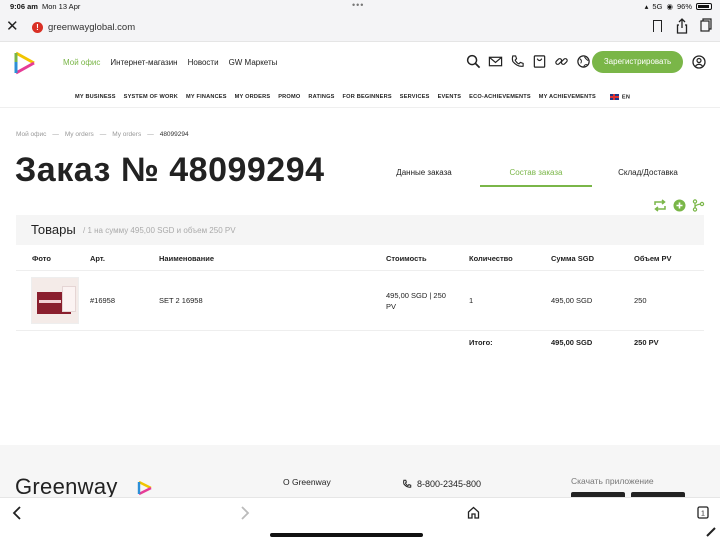  What do you see at coordinates (491, 258) in the screenshot?
I see `col-header-quantity: Количество` at bounding box center [491, 258].